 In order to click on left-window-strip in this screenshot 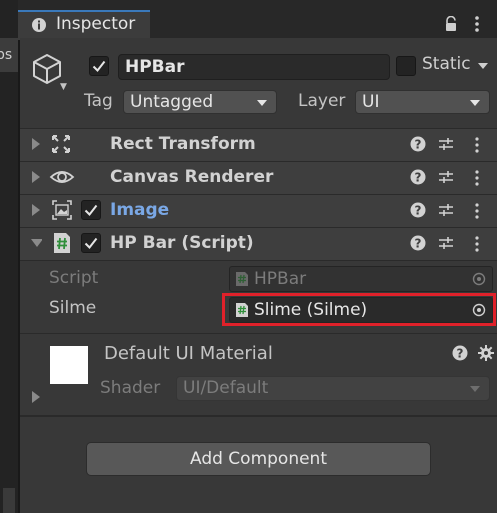, I will do `click(9, 256)`.